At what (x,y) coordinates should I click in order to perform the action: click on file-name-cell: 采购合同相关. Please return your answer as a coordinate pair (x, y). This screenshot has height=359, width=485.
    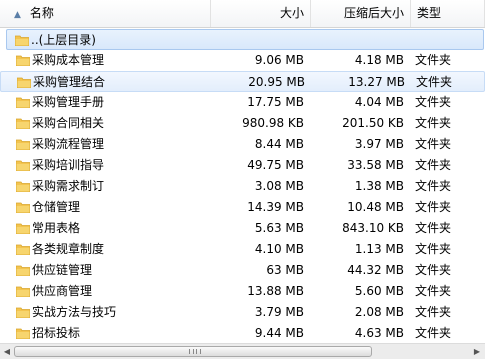
    Looking at the image, I should click on (113, 123).